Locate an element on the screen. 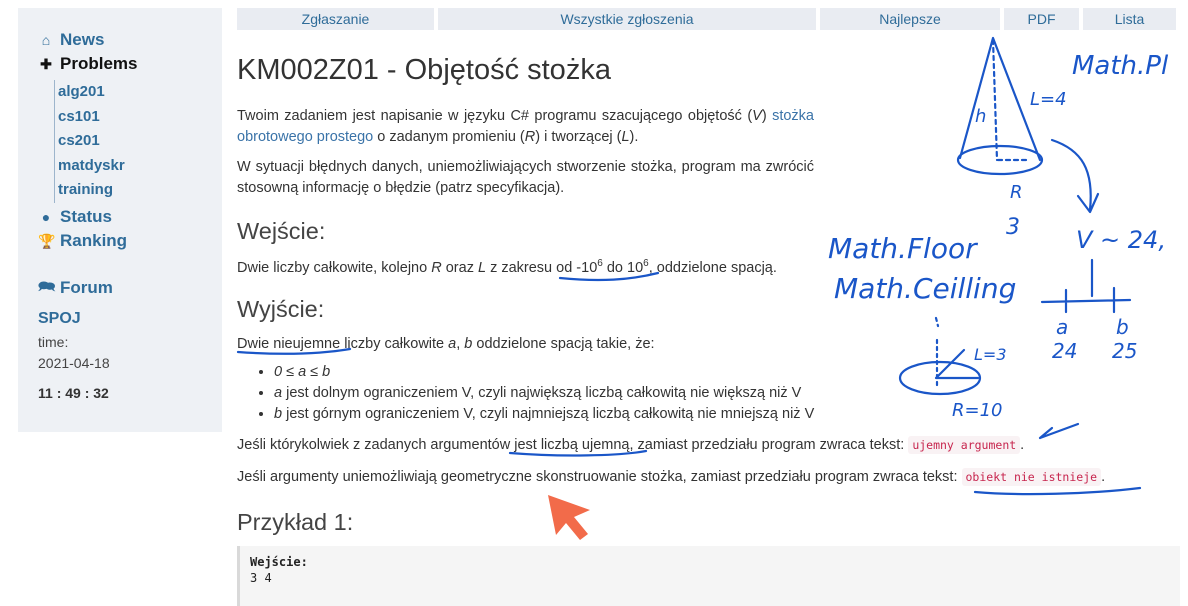 Image resolution: width=1188 pixels, height=606 pixels. example-pre: Wejście: 3 4 is located at coordinates (279, 570).